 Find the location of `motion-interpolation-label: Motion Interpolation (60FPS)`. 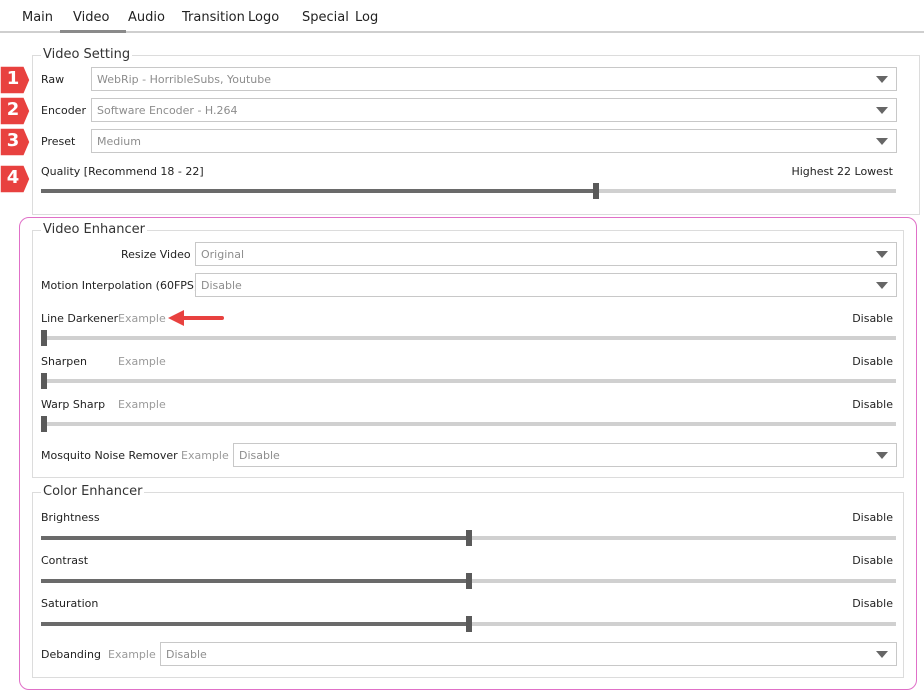

motion-interpolation-label: Motion Interpolation (60FPS) is located at coordinates (120, 285).